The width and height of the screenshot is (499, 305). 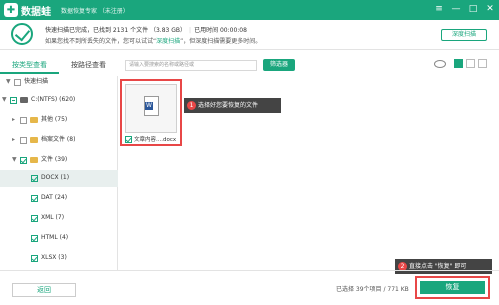 What do you see at coordinates (29, 66) in the screenshot?
I see `tab-by-type: 按类型查看` at bounding box center [29, 66].